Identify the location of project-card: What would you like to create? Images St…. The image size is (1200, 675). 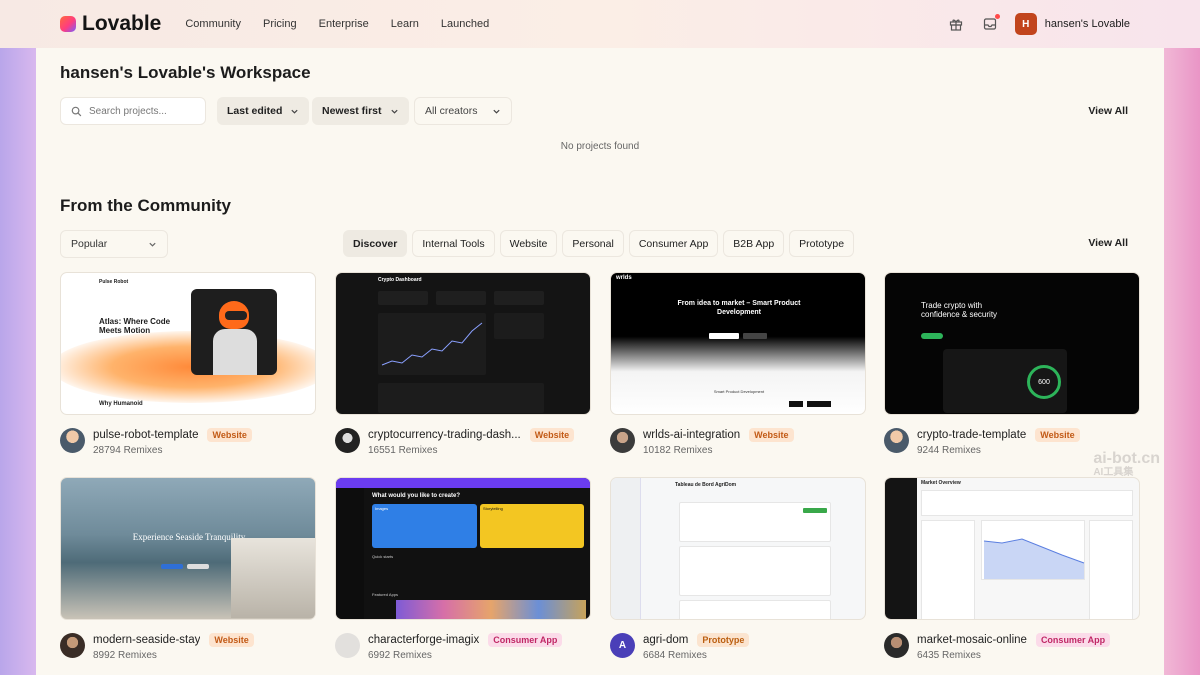
(463, 569).